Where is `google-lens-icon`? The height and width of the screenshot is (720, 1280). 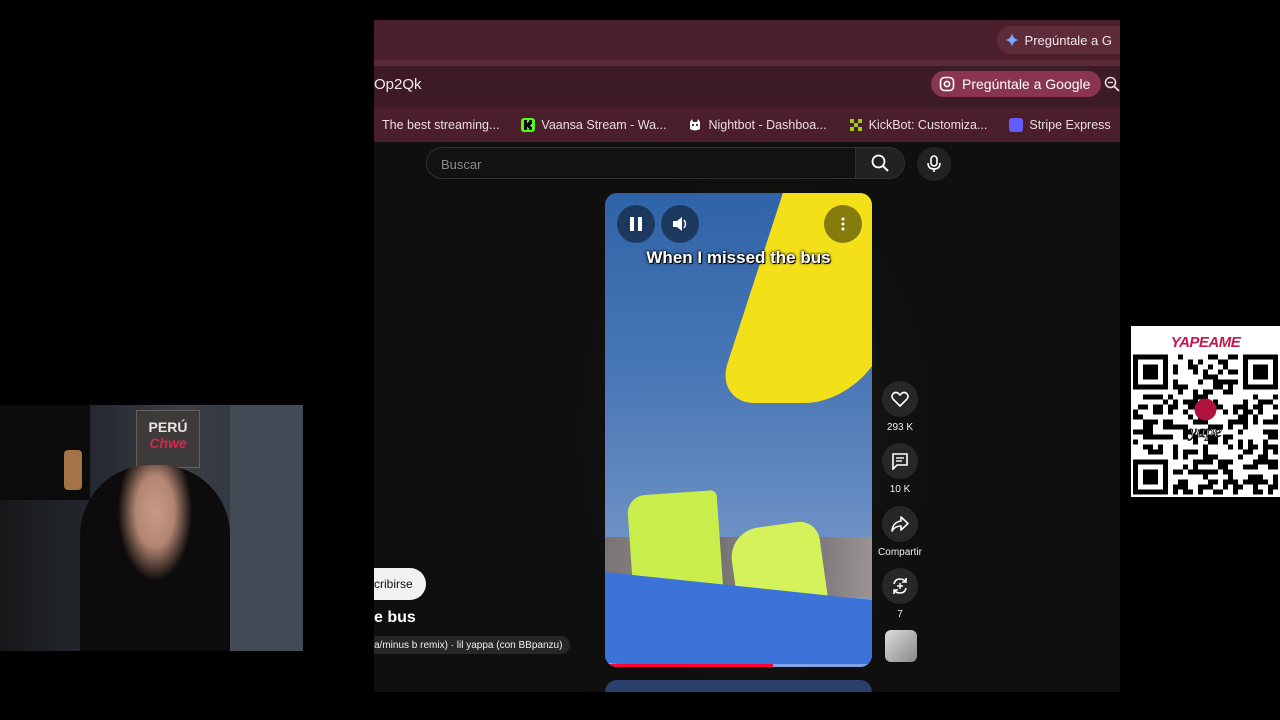 google-lens-icon is located at coordinates (947, 84).